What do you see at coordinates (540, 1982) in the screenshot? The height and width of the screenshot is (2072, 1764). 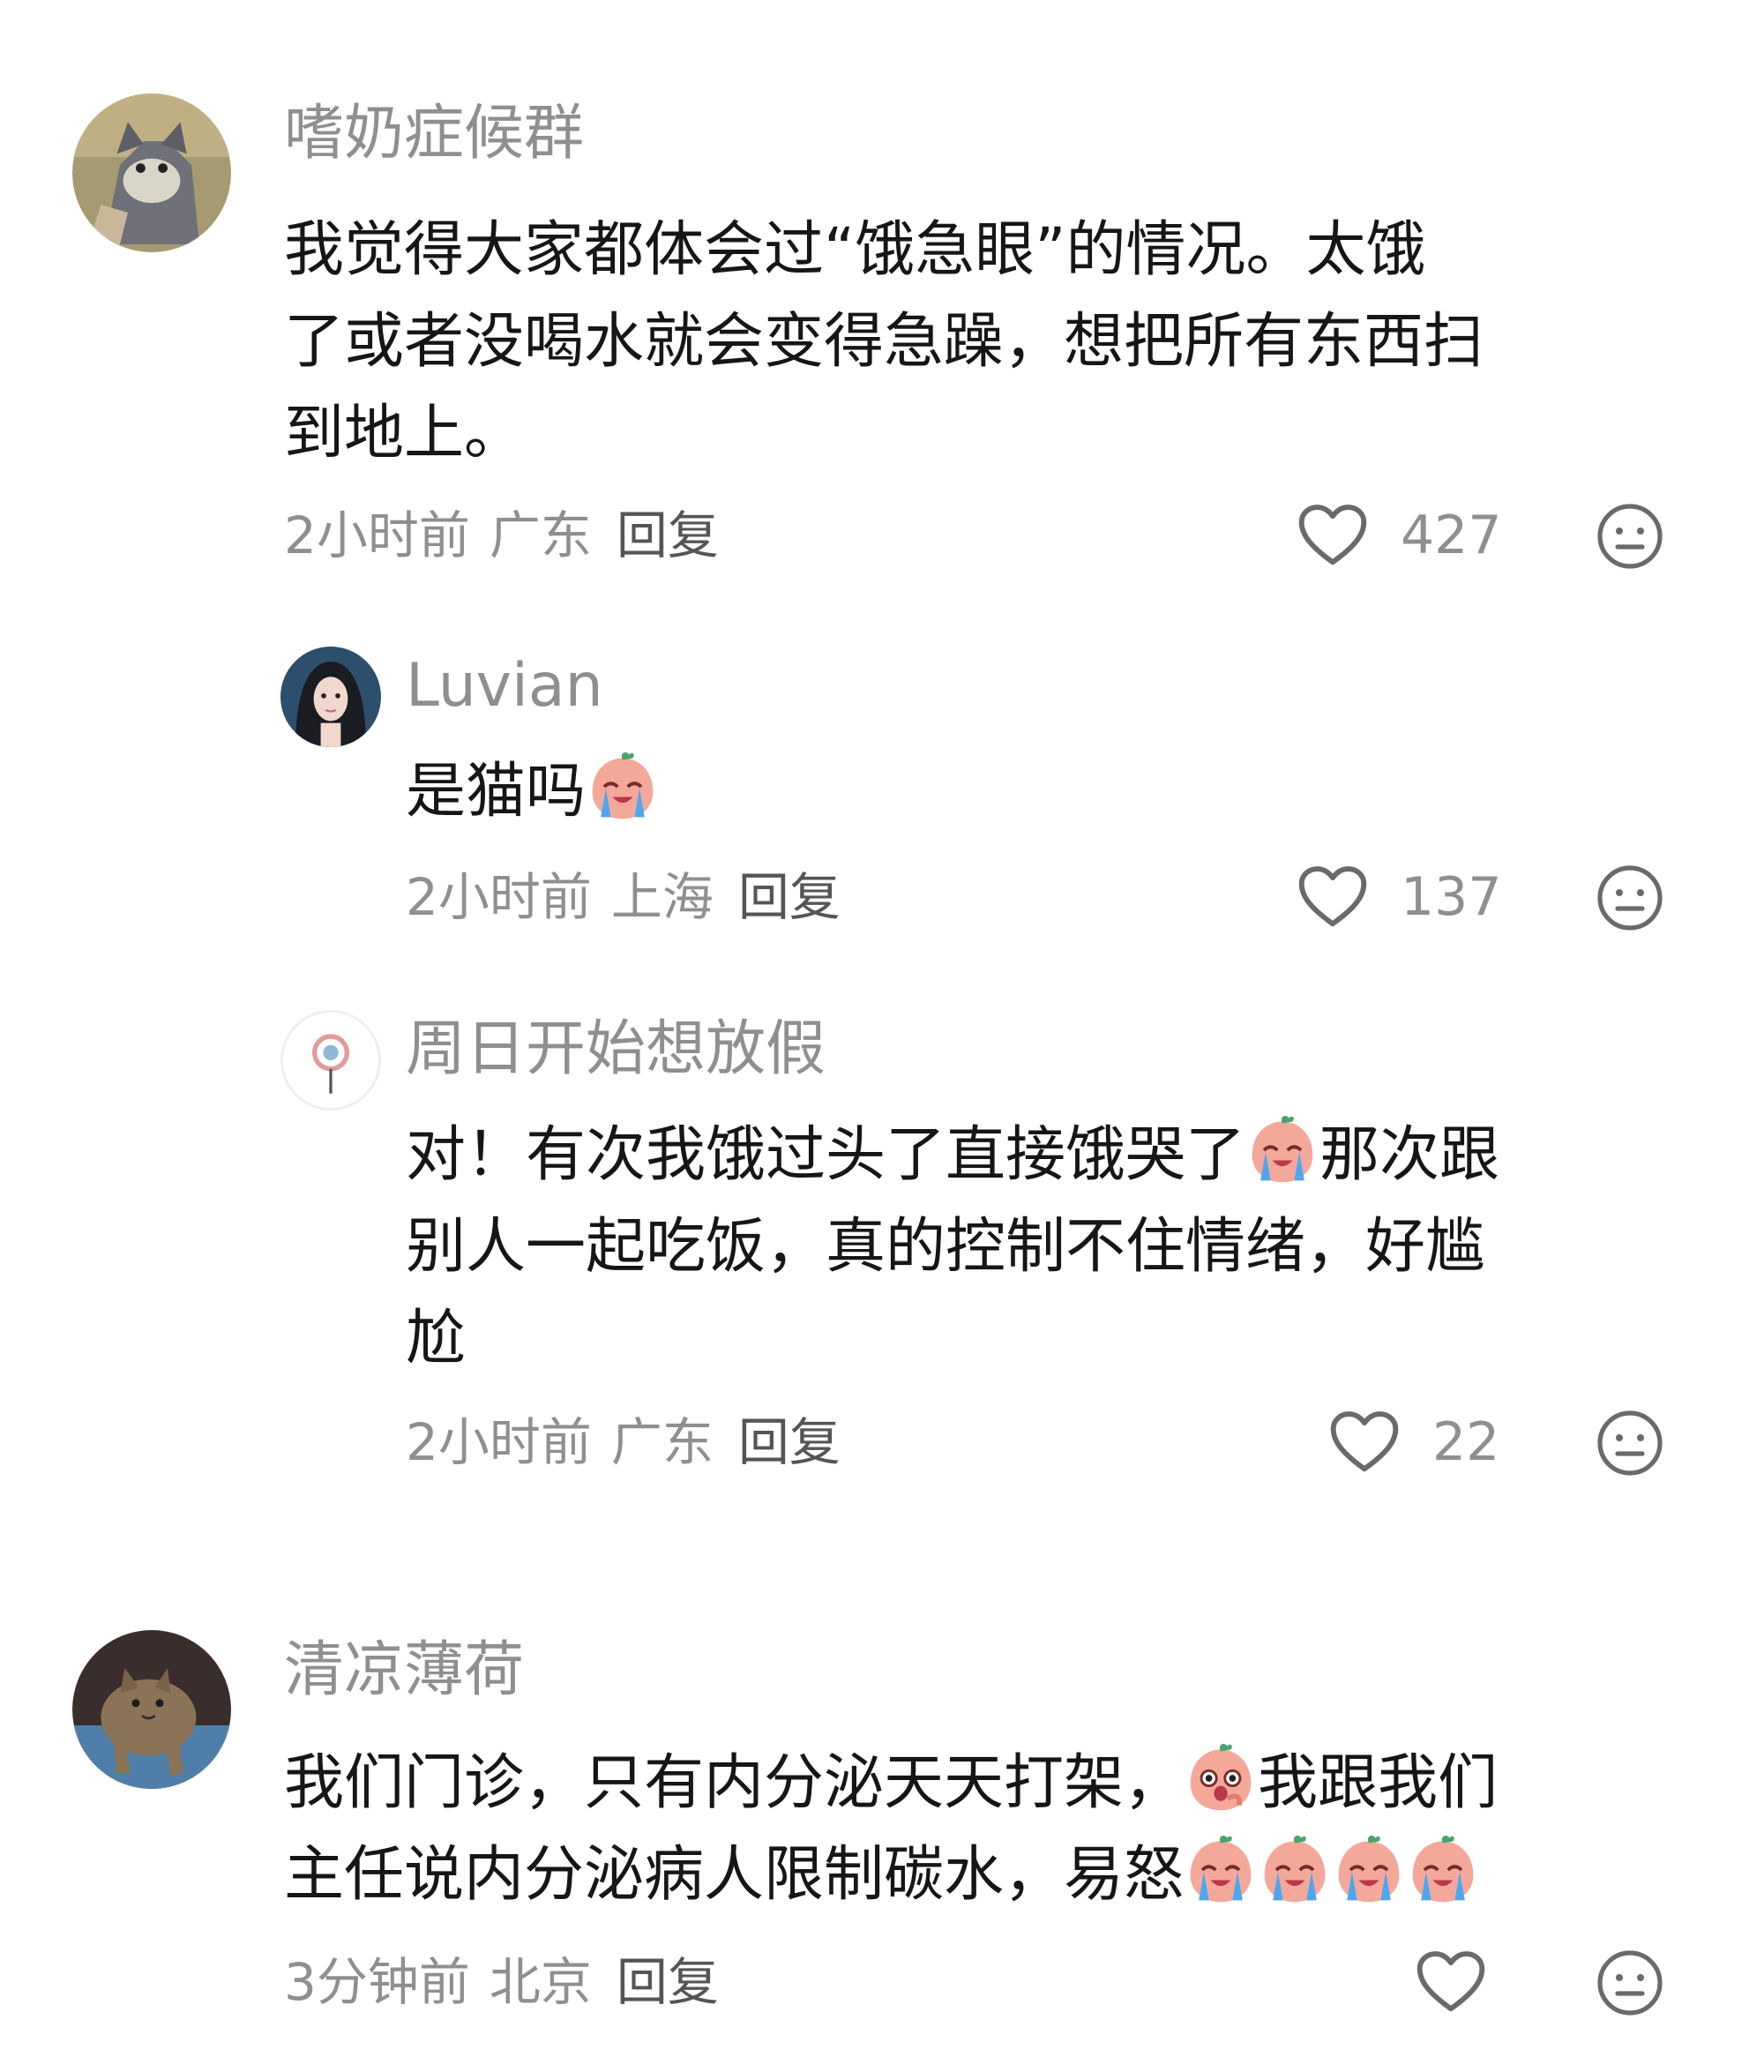 I see `location: 北京` at bounding box center [540, 1982].